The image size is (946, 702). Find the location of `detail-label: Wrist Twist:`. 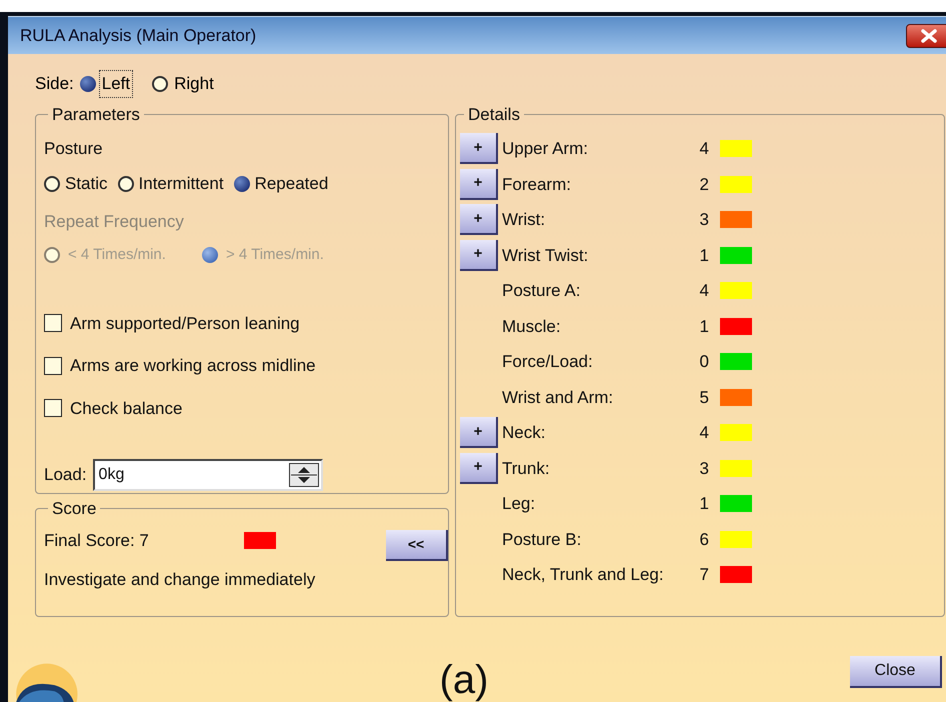

detail-label: Wrist Twist: is located at coordinates (546, 255).